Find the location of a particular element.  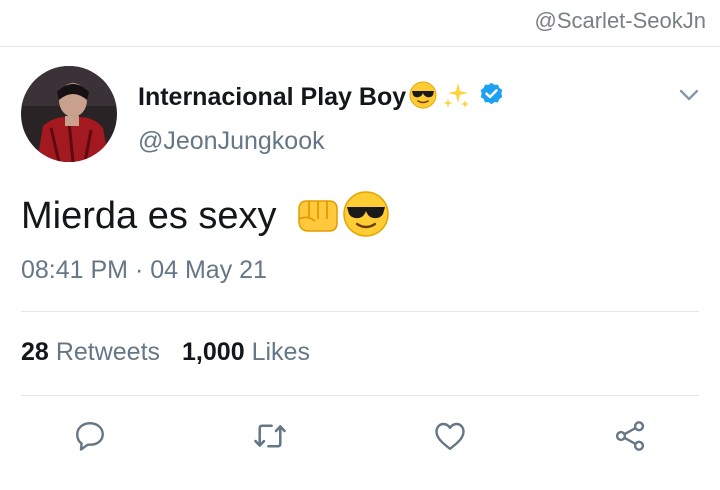

share-icon is located at coordinates (630, 436).